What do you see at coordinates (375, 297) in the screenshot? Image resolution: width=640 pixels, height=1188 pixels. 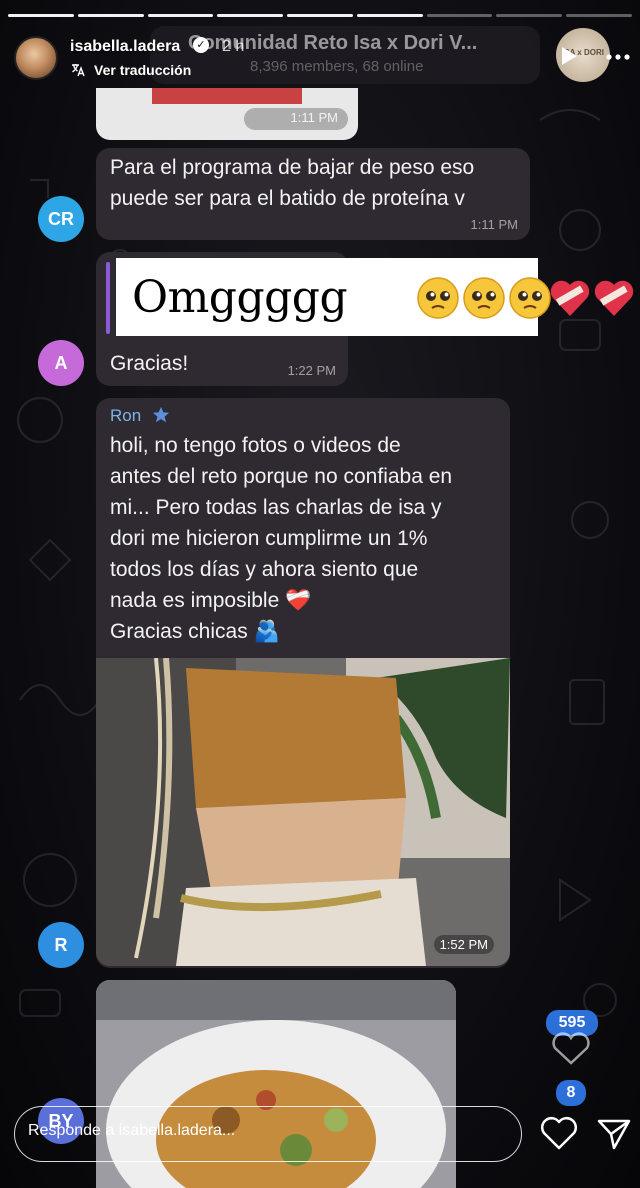 I see `story-text-sticker: Omggggg` at bounding box center [375, 297].